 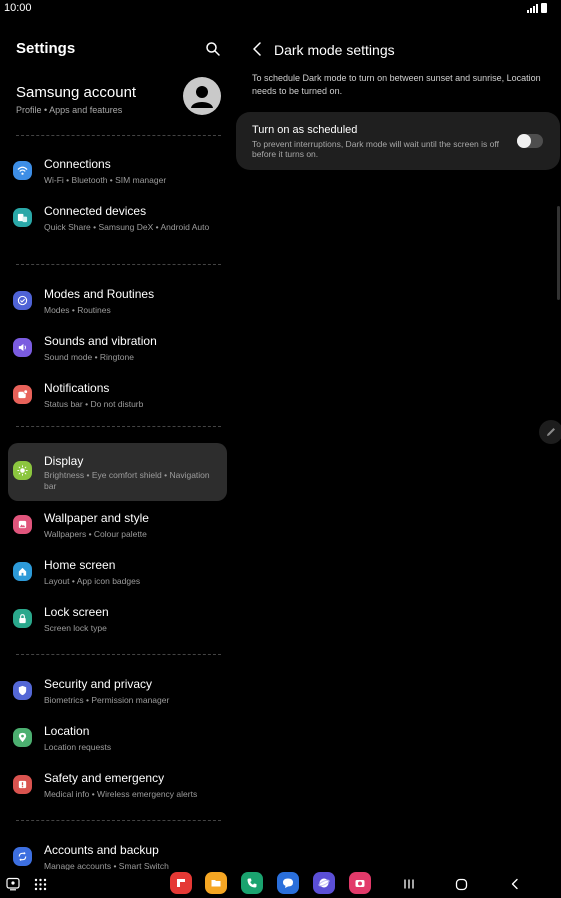 I want to click on item-subtitle: Wallpapers • Colour palette, so click(x=95, y=534).